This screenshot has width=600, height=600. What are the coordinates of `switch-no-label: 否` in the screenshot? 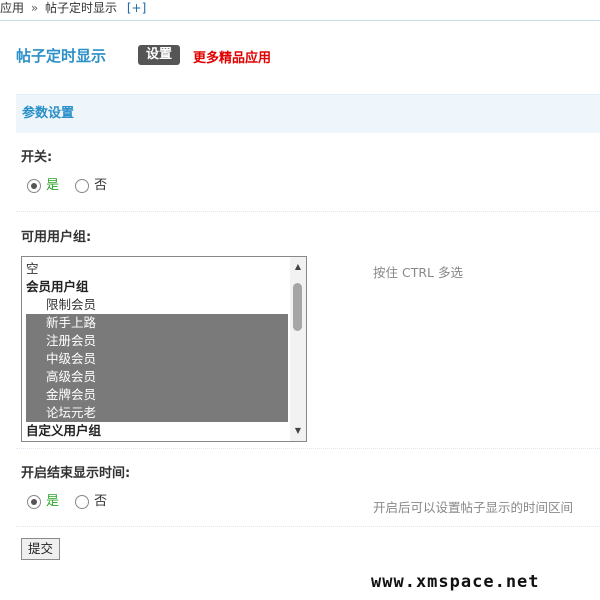 It's located at (100, 185).